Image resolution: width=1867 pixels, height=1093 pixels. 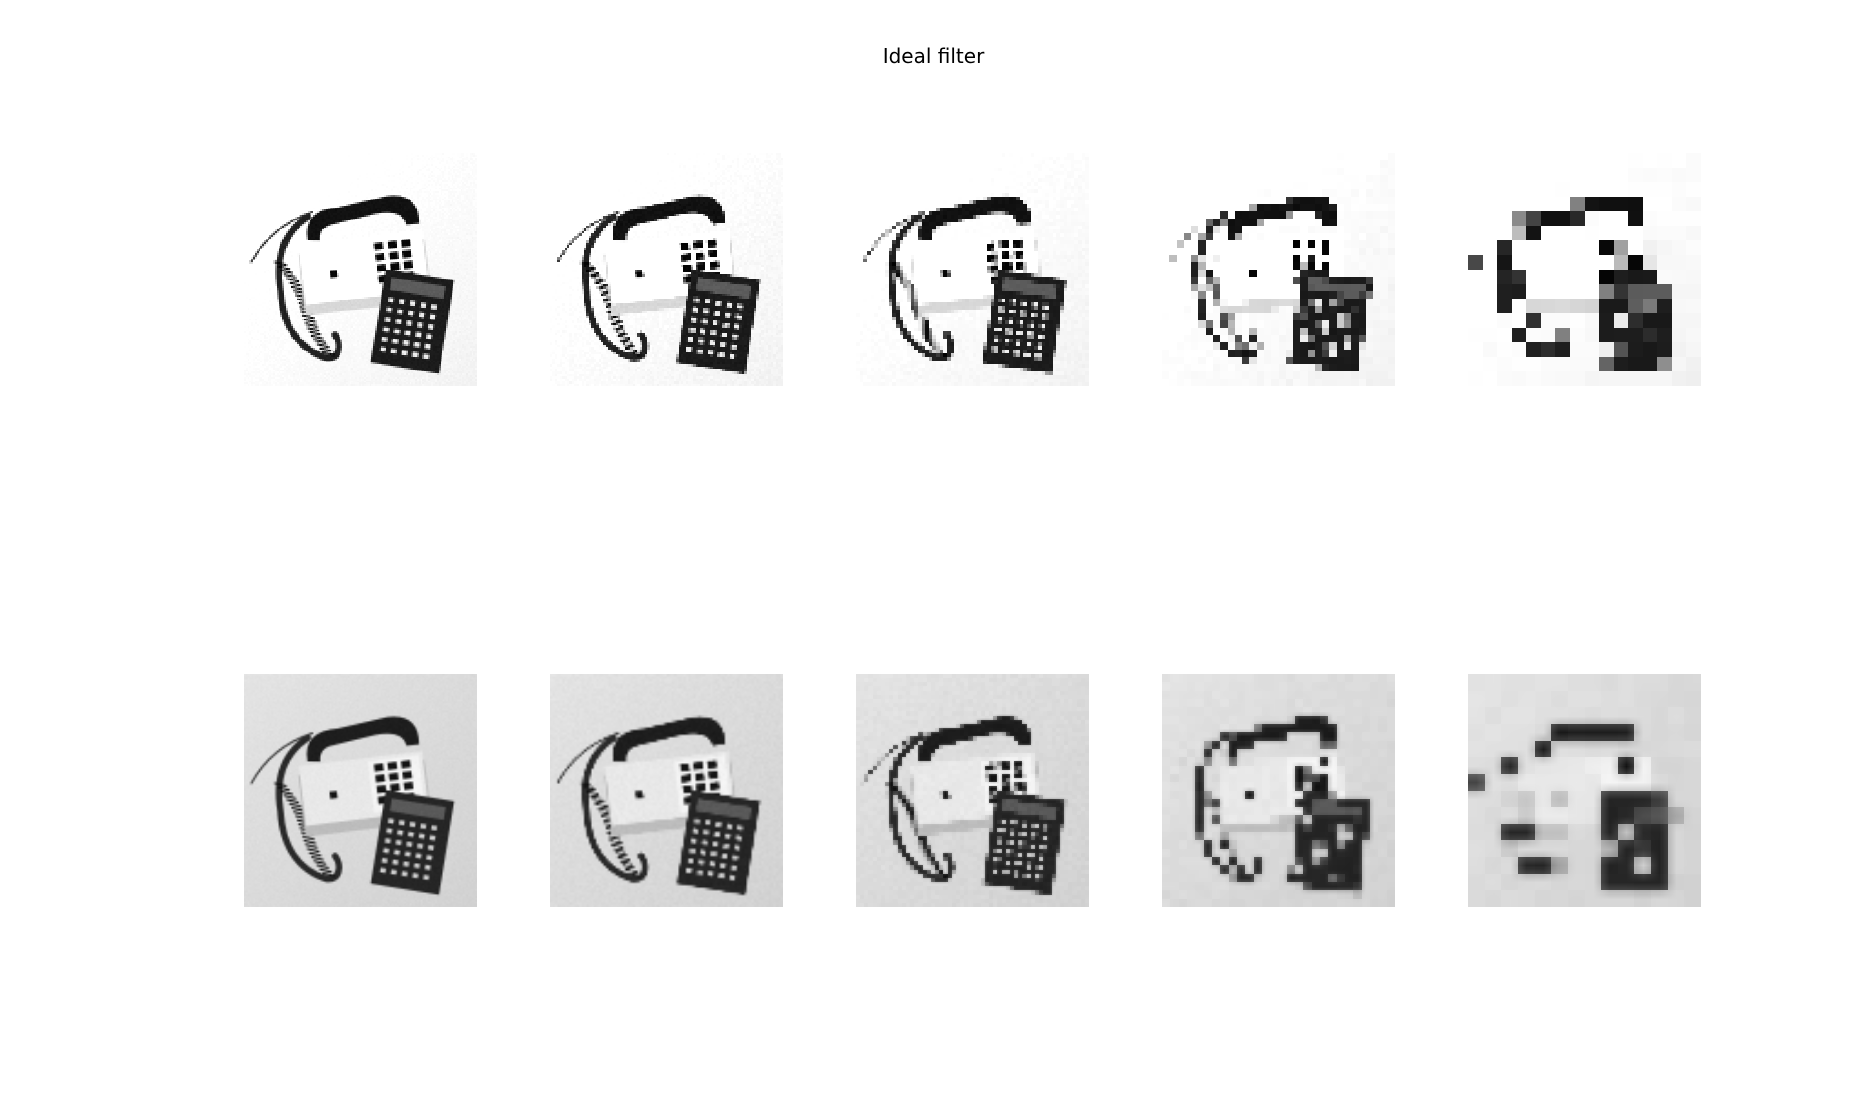 I want to click on image-panel-row1-col3, so click(x=972, y=269).